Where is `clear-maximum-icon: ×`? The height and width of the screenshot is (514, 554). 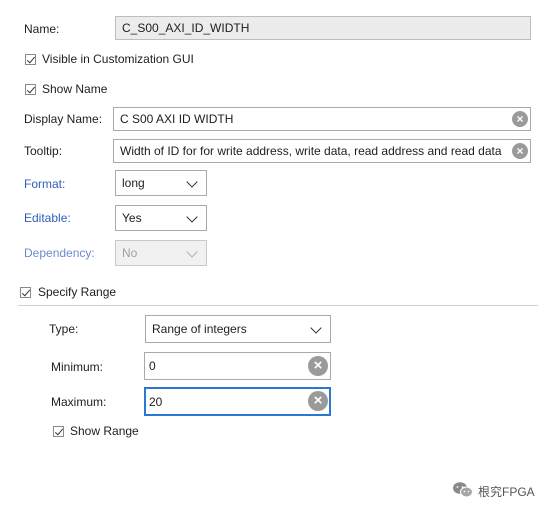
clear-maximum-icon: × is located at coordinates (318, 401).